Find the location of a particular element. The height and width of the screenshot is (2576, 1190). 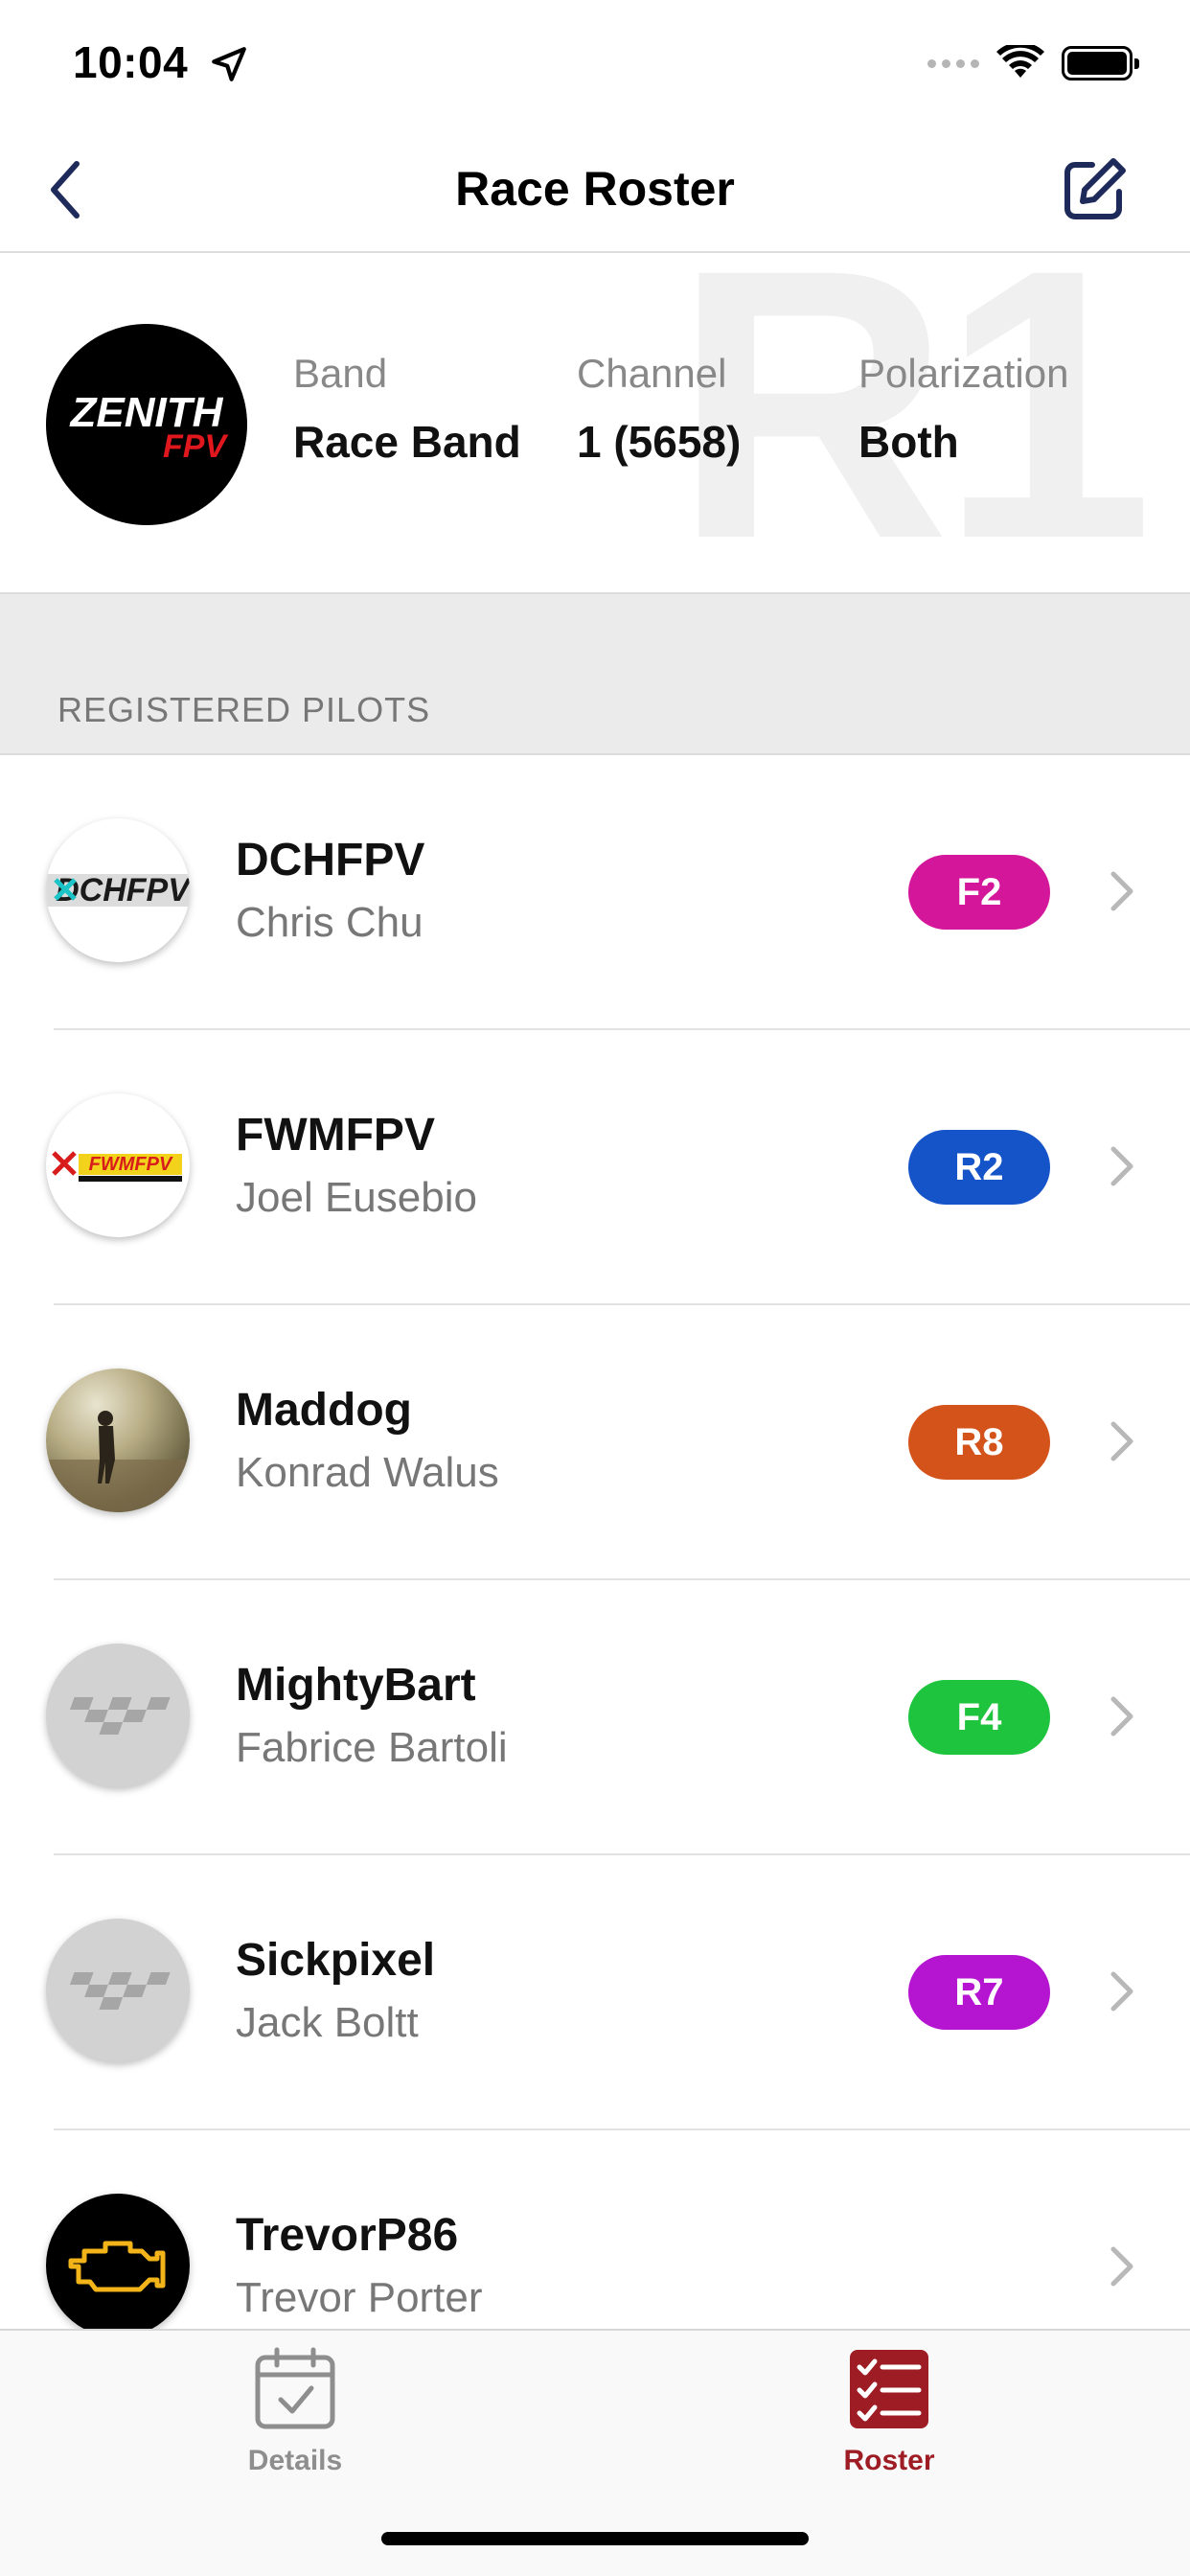

svg-text: FPV is located at coordinates (196, 446).